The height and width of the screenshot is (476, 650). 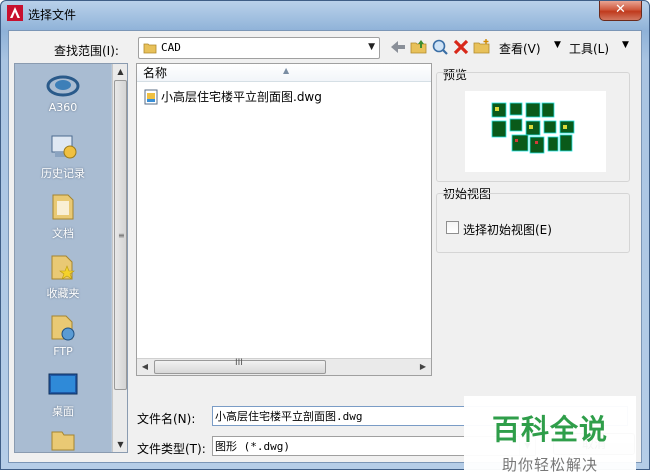 I want to click on scroll-right-icon: ▶, so click(x=423, y=367).